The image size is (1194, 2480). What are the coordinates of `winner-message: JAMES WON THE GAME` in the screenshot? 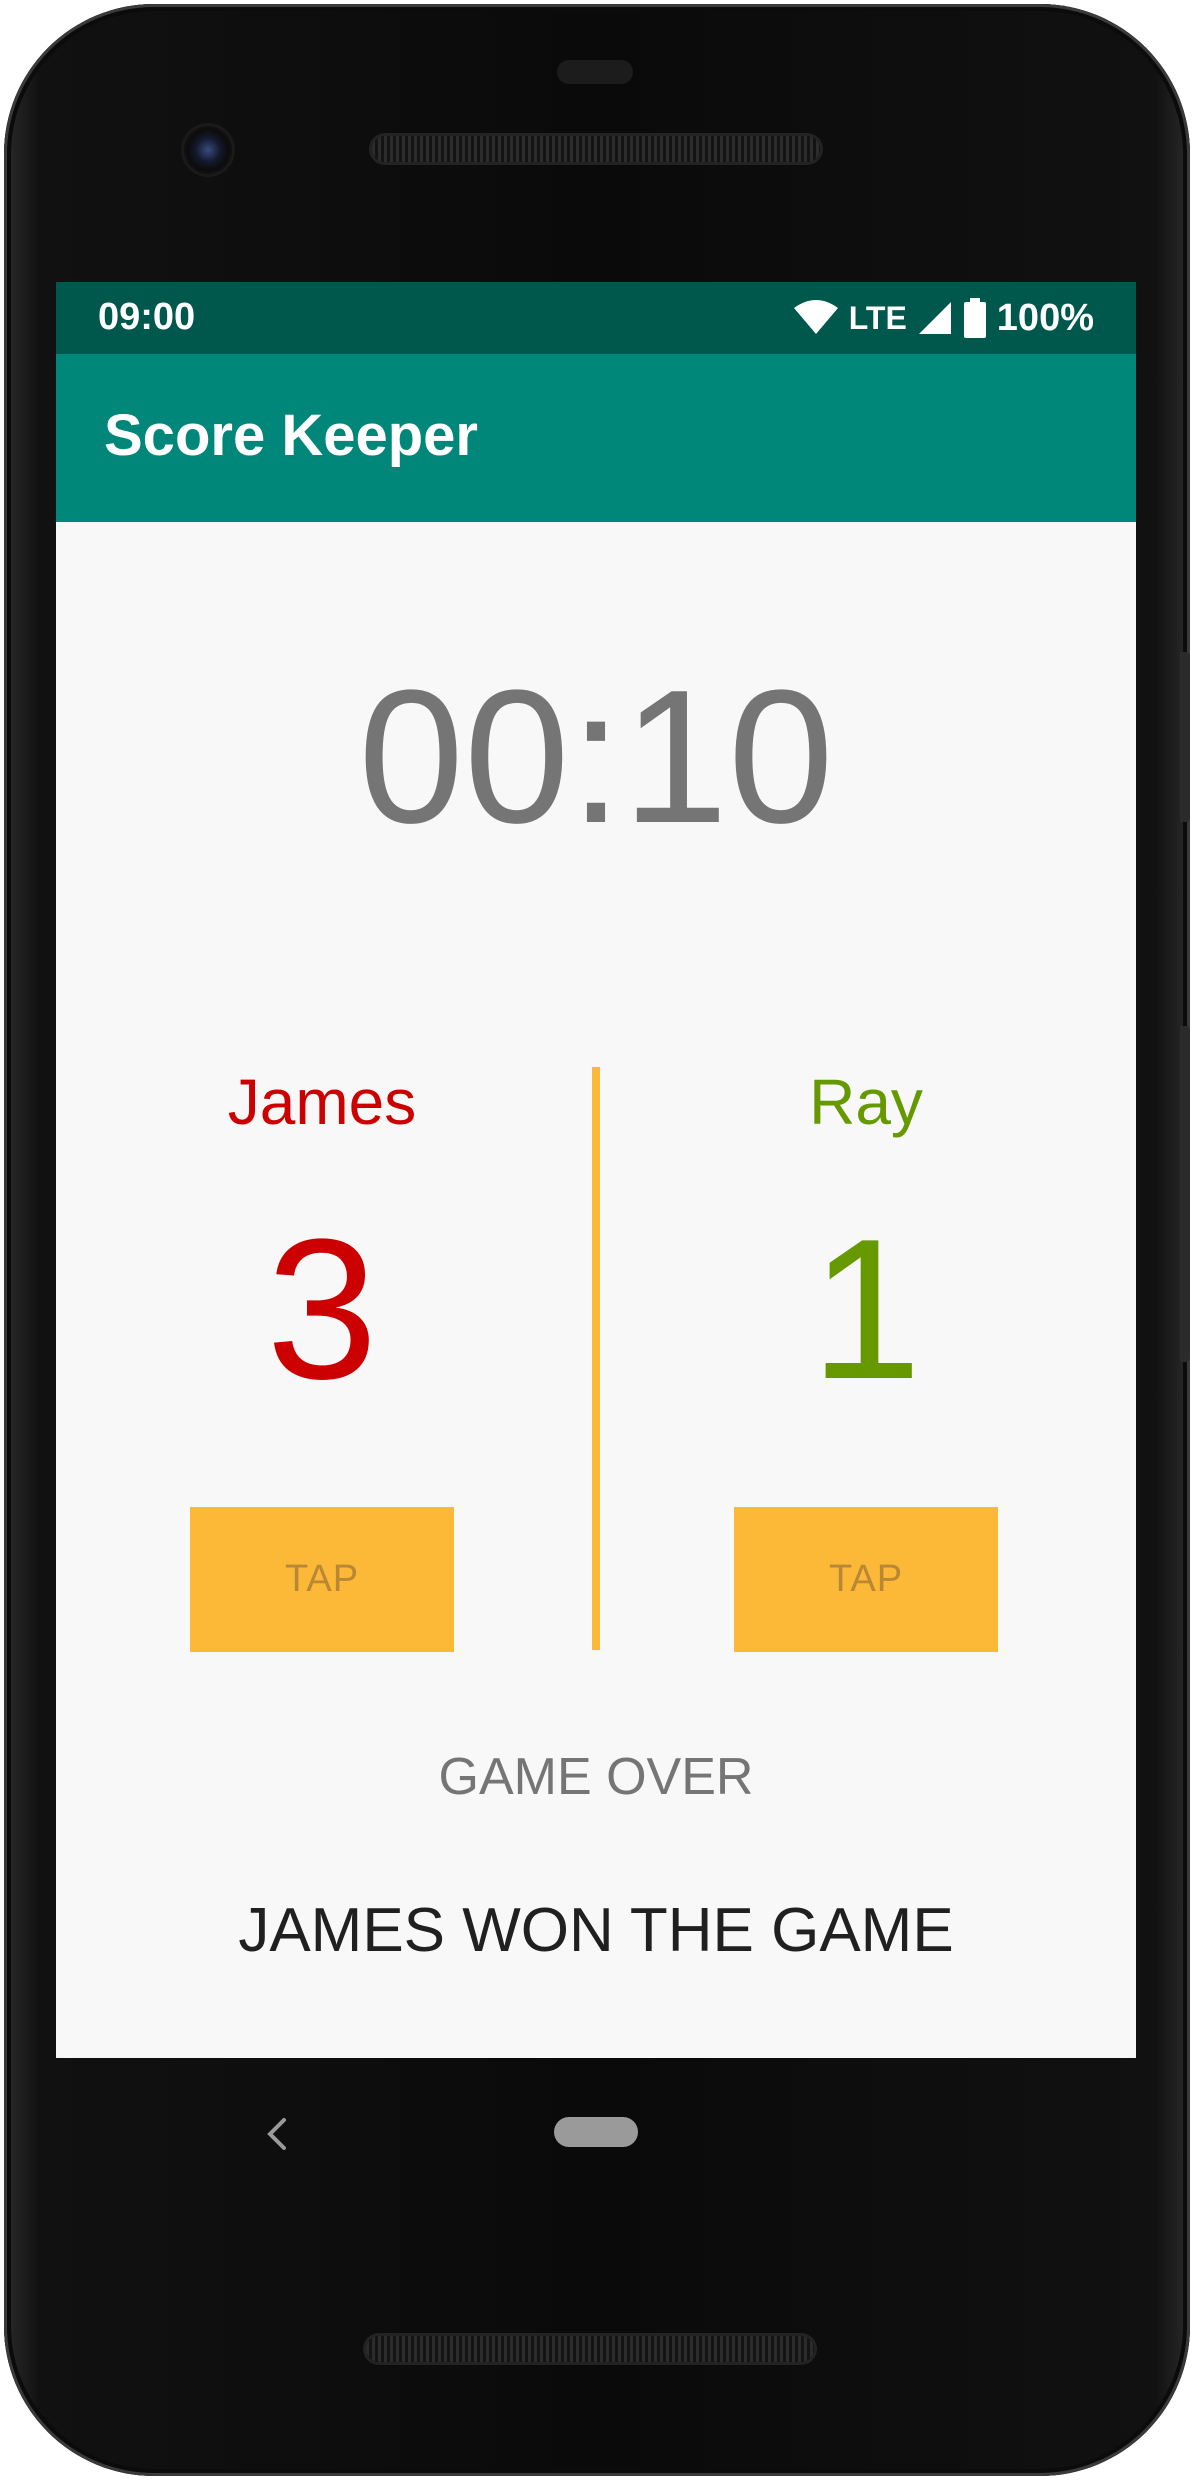 It's located at (596, 1930).